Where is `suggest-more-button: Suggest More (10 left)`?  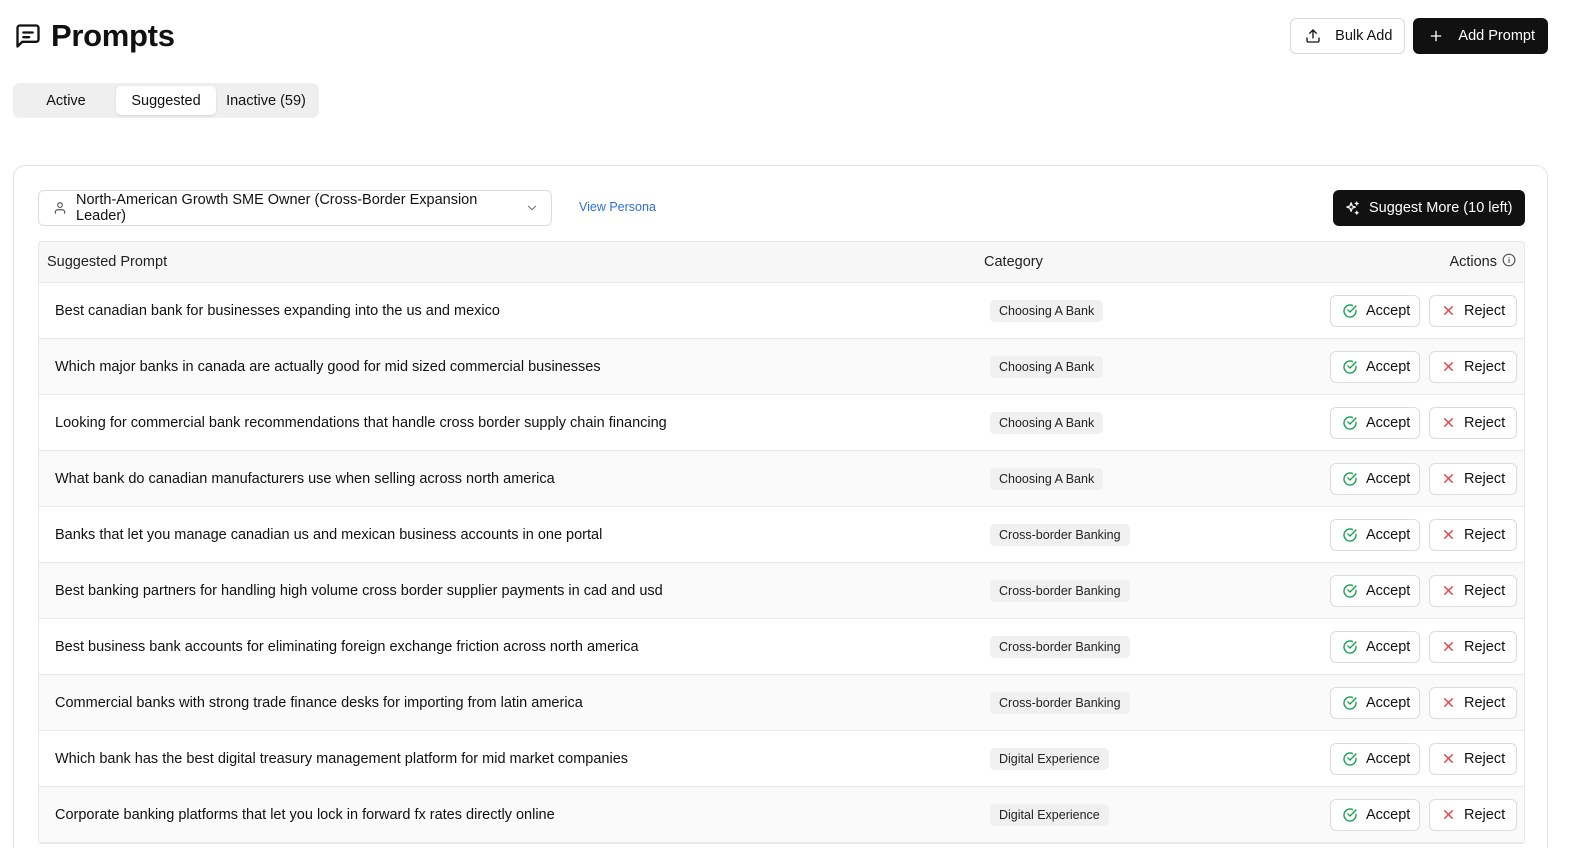 suggest-more-button: Suggest More (10 left) is located at coordinates (1429, 208).